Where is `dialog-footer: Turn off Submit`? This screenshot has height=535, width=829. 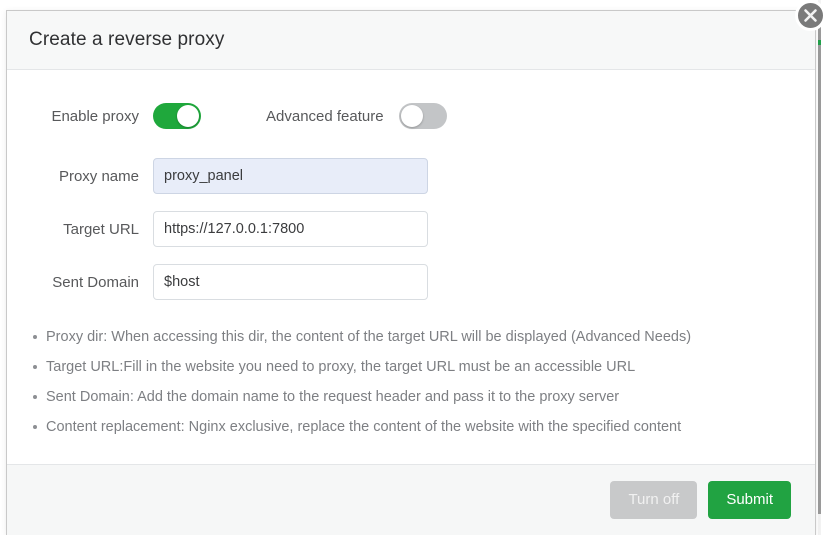 dialog-footer: Turn off Submit is located at coordinates (411, 499).